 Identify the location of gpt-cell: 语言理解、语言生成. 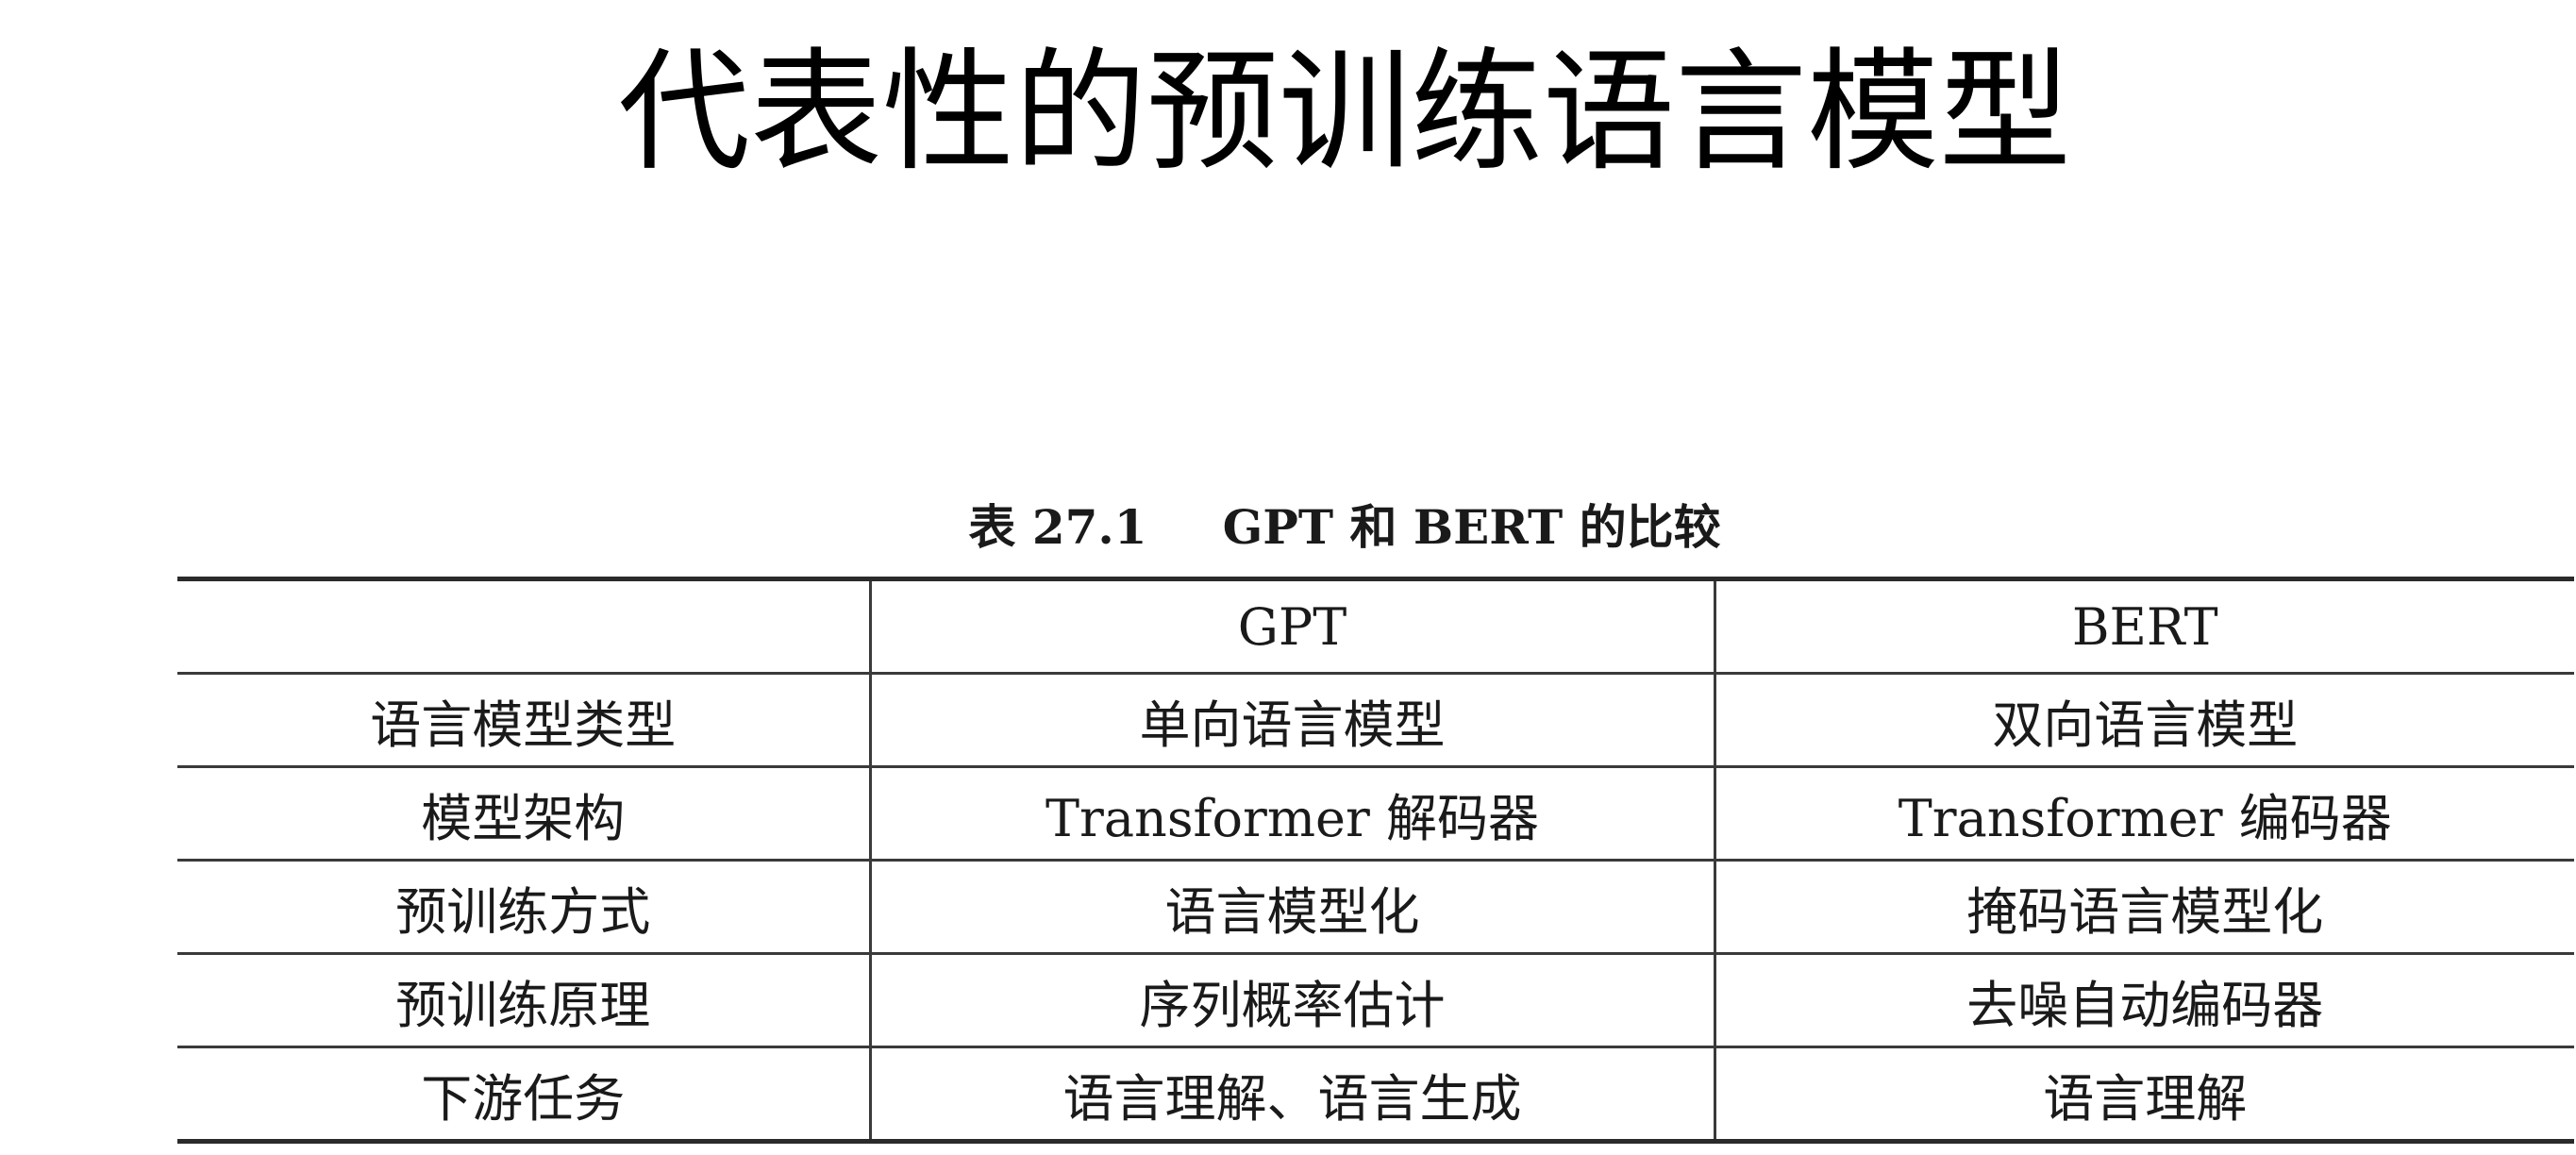
(1291, 1095).